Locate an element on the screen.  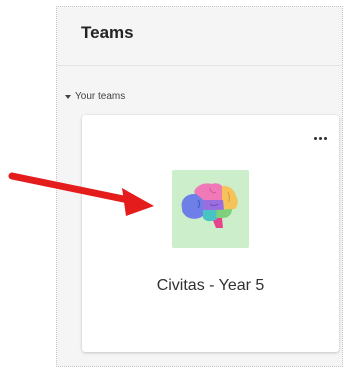
section-label: Your teams is located at coordinates (100, 96).